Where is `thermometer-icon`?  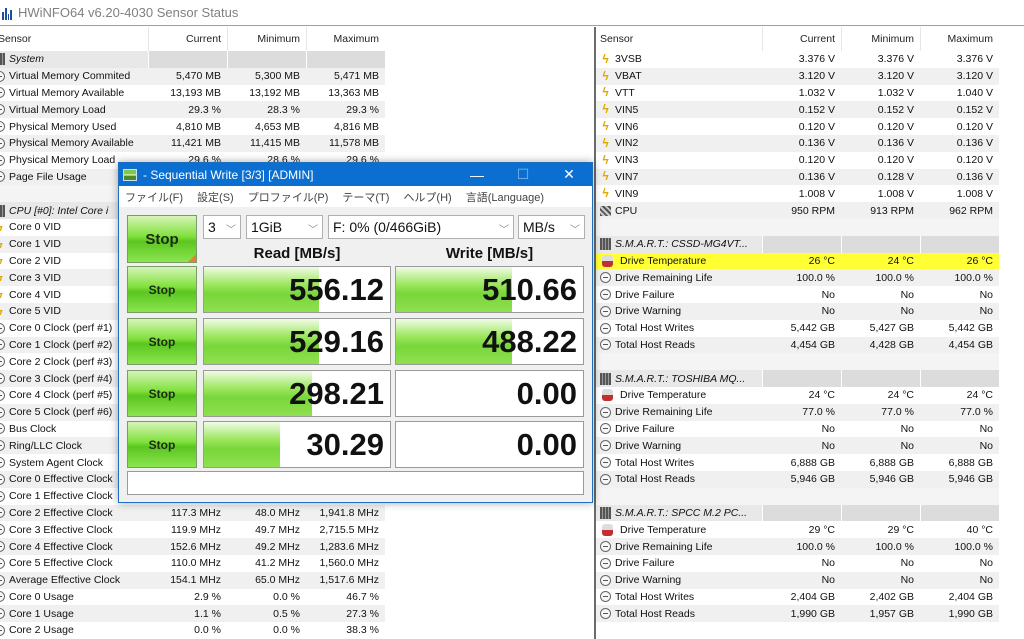 thermometer-icon is located at coordinates (607, 260).